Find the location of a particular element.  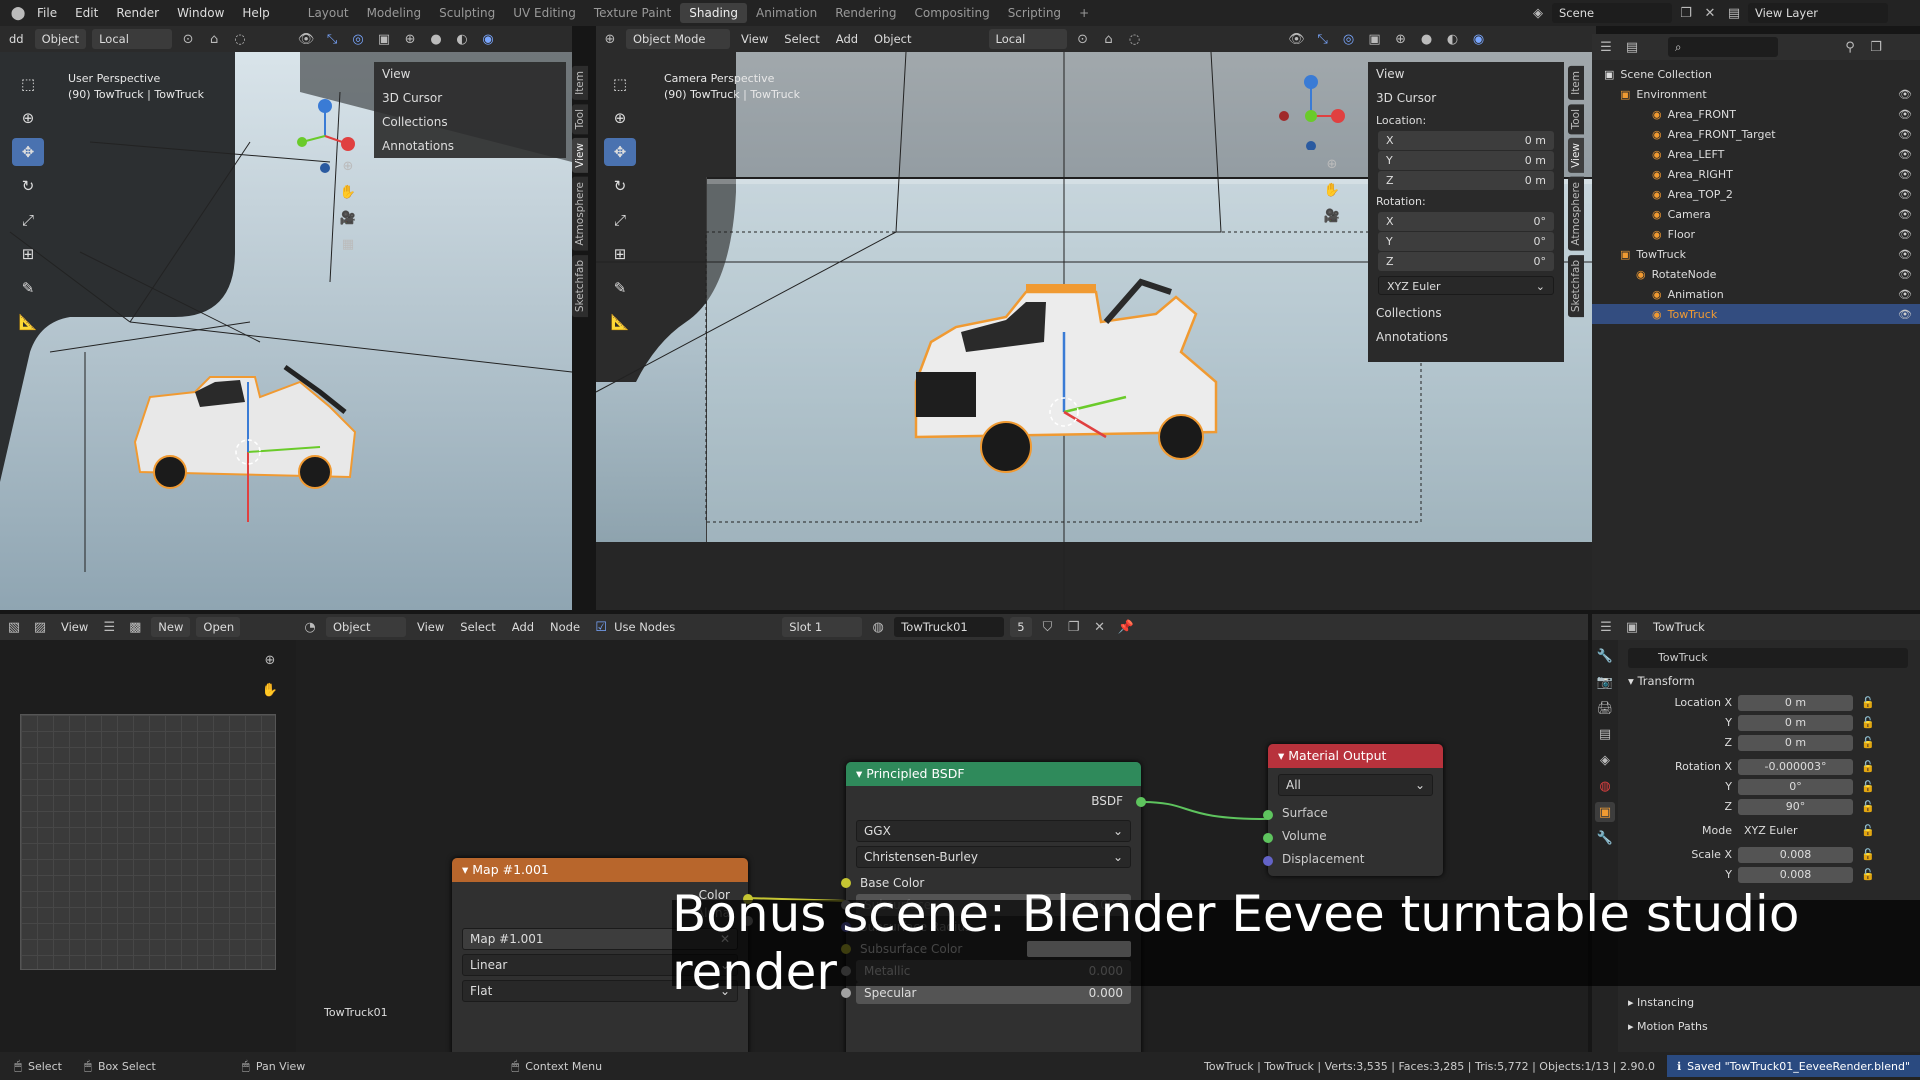

measure-tool-icon-2: 📐 is located at coordinates (620, 322).